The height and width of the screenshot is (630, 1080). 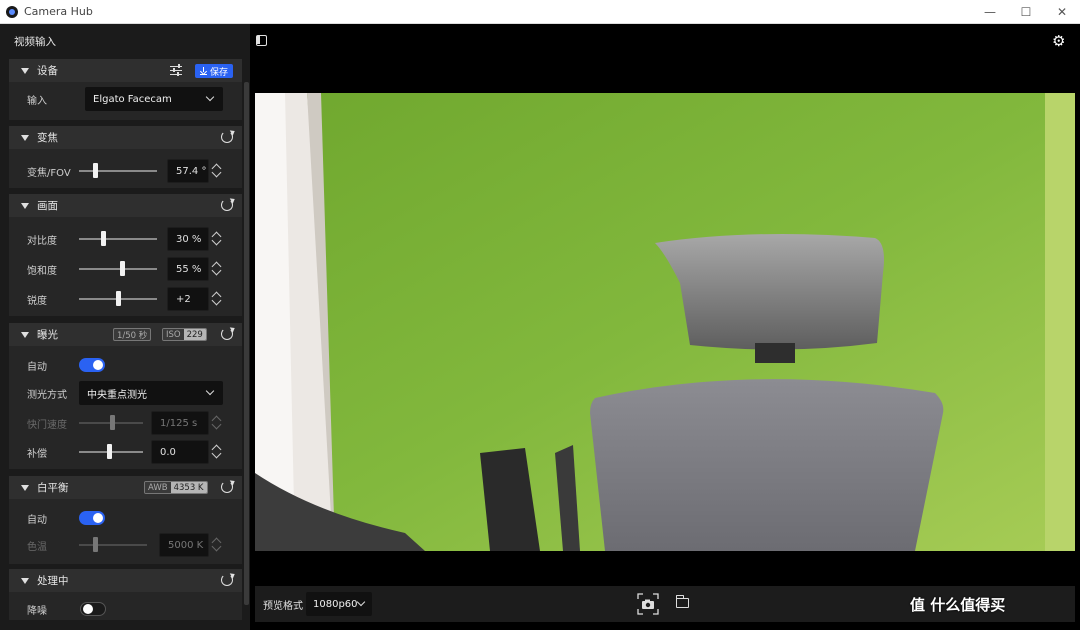 I want to click on shutter-speed-slider, so click(x=111, y=422).